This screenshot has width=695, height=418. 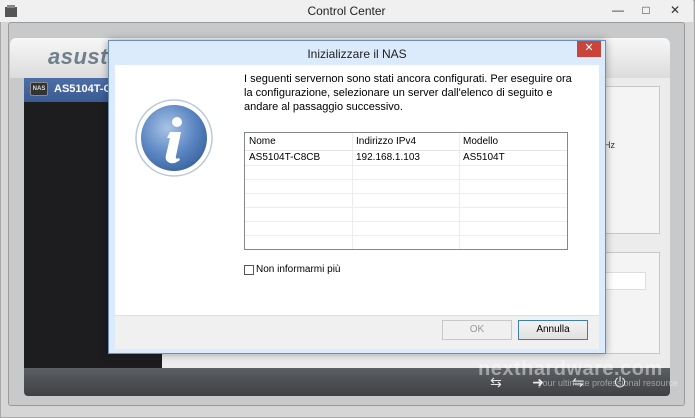 I want to click on cell-model: AS5104T, so click(x=484, y=157).